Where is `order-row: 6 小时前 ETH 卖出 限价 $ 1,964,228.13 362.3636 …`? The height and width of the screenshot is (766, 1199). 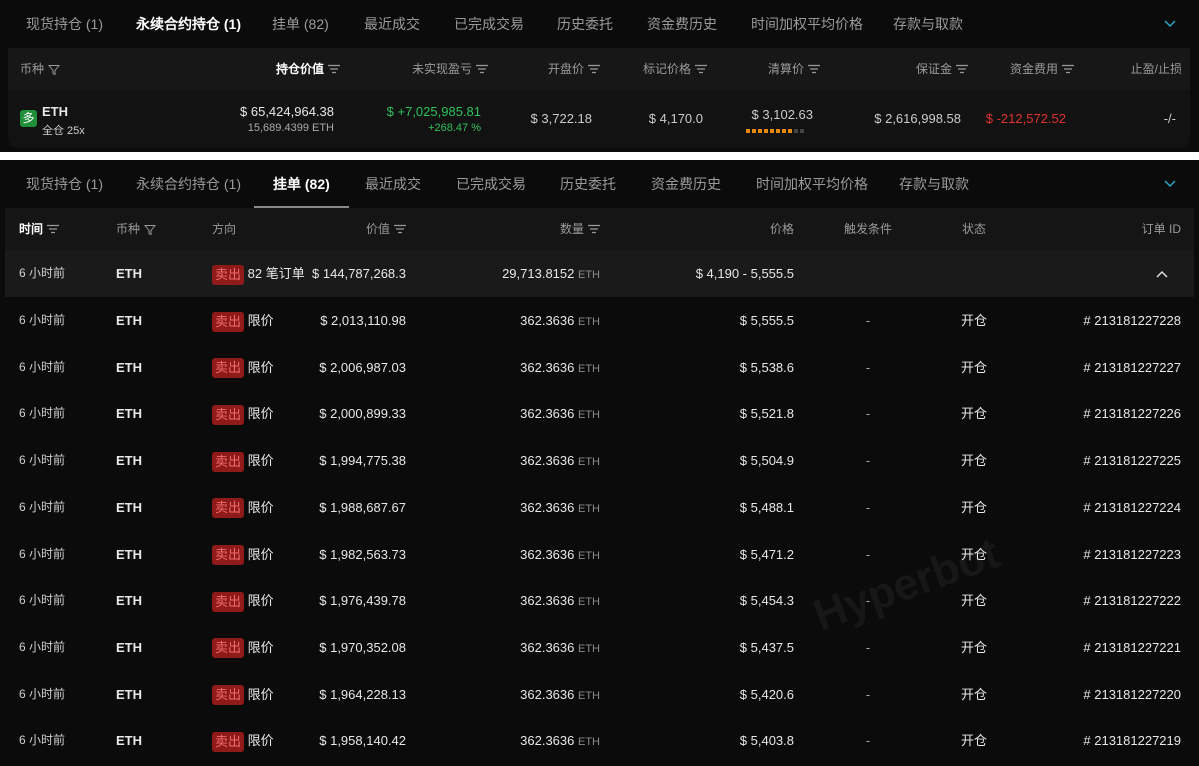
order-row: 6 小时前 ETH 卖出 限价 $ 1,964,228.13 362.3636 … is located at coordinates (599, 694).